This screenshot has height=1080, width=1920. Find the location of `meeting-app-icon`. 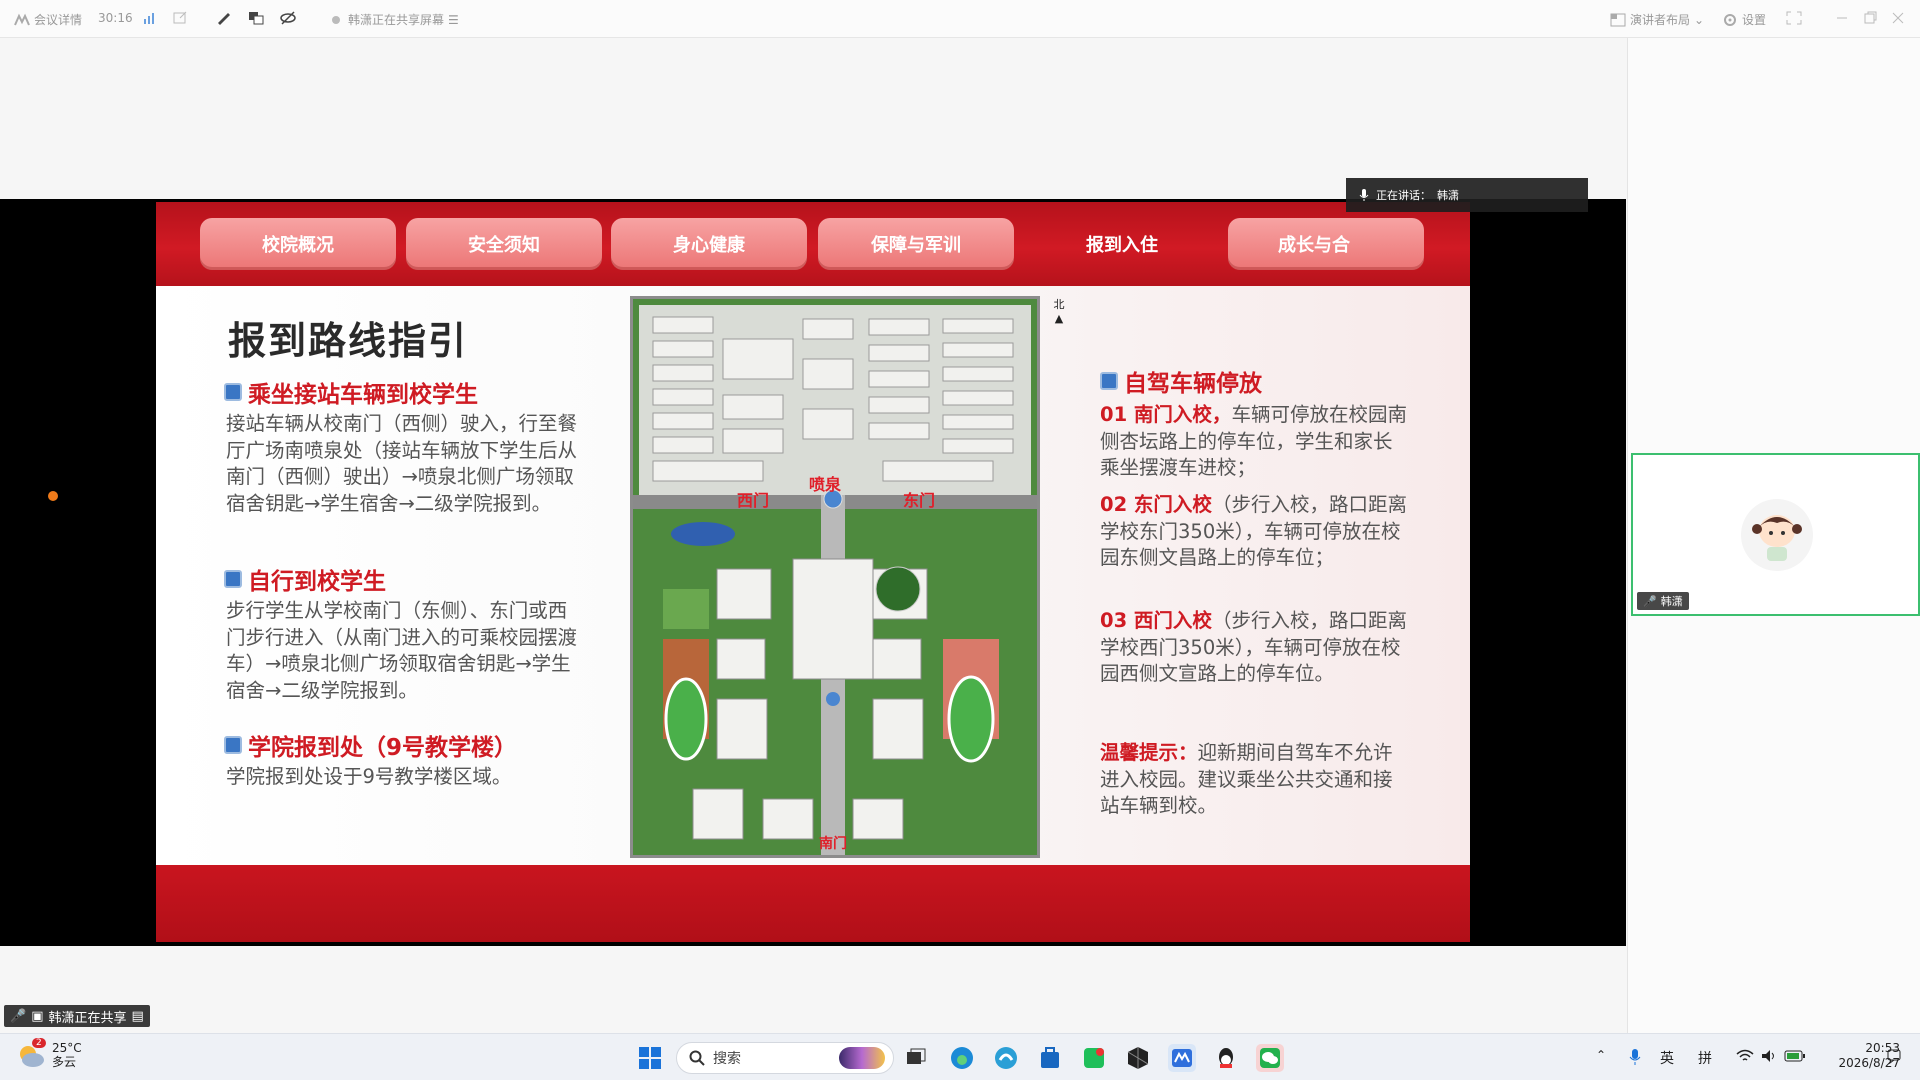

meeting-app-icon is located at coordinates (1182, 1058).